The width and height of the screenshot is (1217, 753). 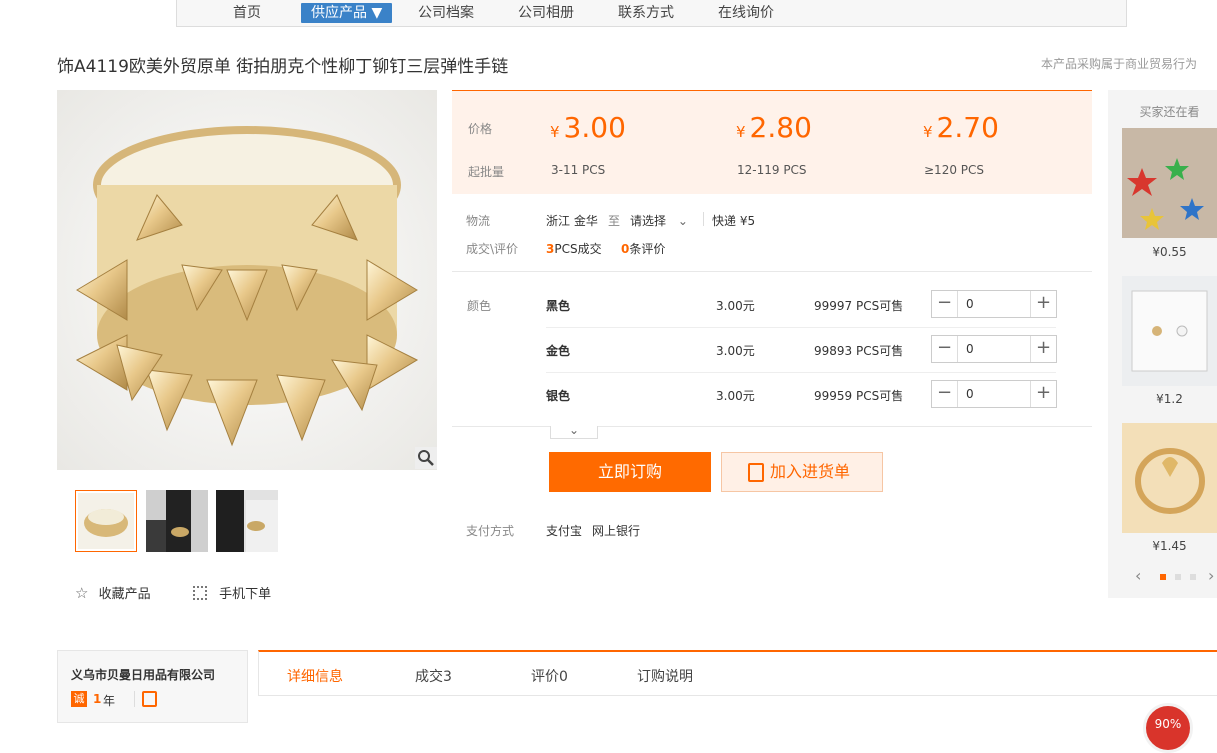 I want to click on certificate-icon, so click(x=149, y=699).